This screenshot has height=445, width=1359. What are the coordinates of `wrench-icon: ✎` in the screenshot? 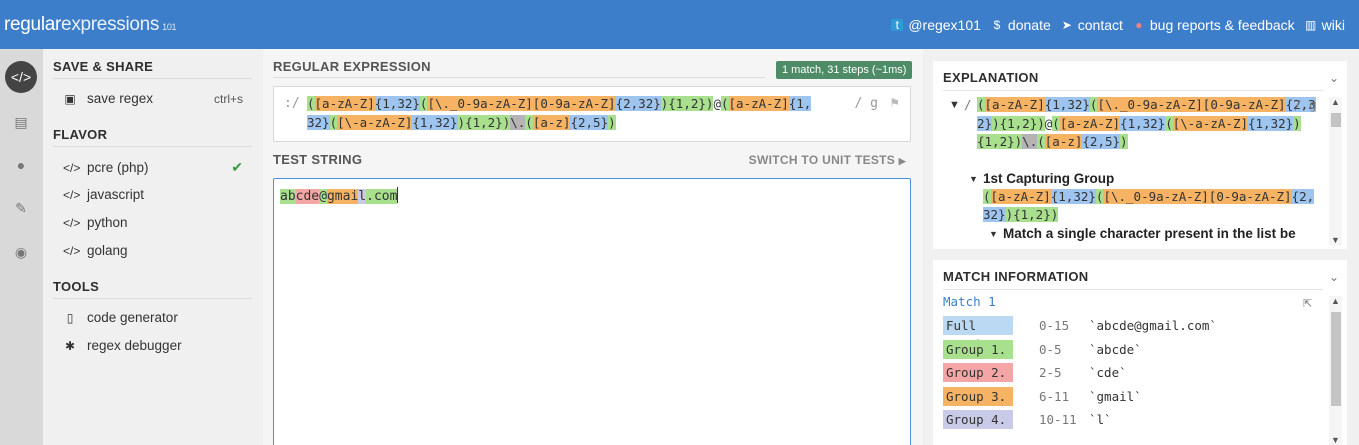 It's located at (21, 208).